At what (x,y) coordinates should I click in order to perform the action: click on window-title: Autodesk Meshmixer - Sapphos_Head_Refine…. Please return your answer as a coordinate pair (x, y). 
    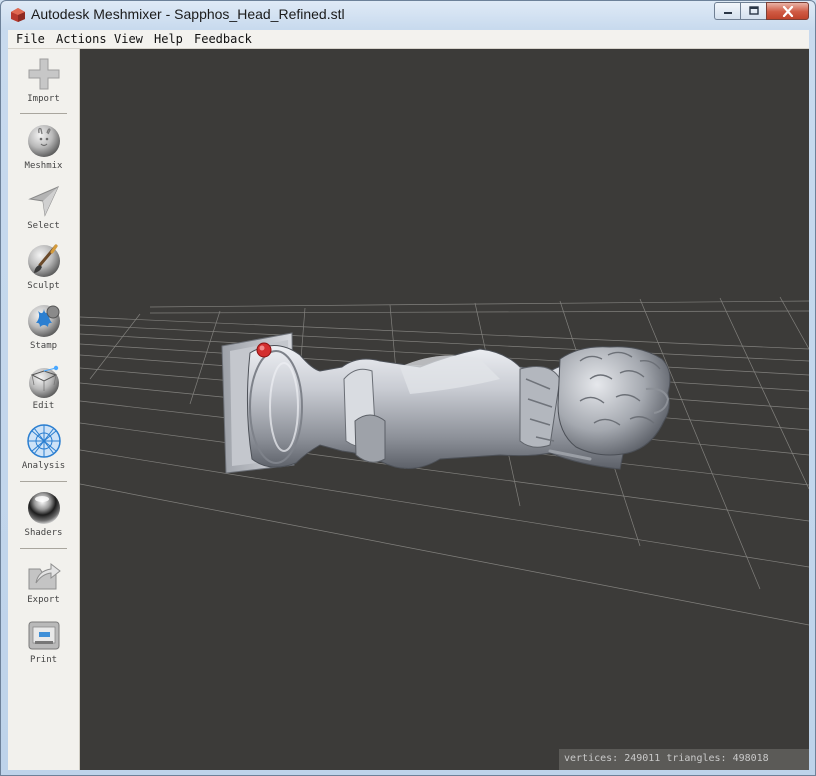
    Looking at the image, I should click on (188, 14).